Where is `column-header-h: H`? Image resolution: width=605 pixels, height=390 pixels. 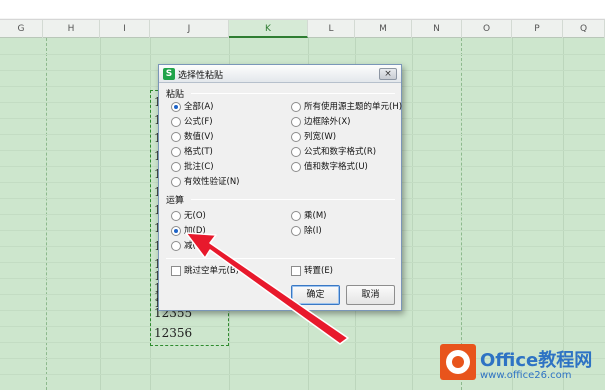
column-header-h: H is located at coordinates (71, 29).